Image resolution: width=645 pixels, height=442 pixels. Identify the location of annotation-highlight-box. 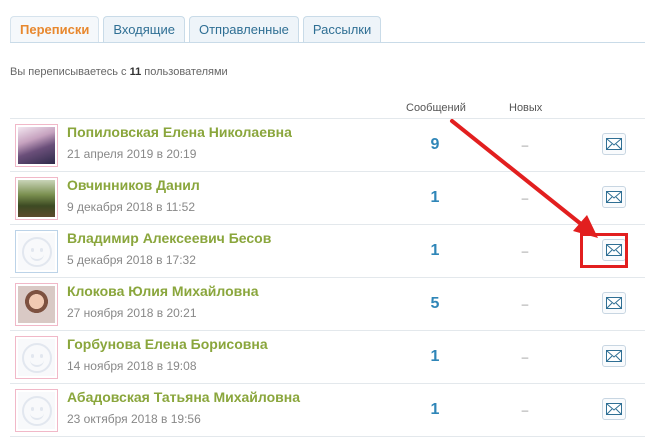
(604, 250).